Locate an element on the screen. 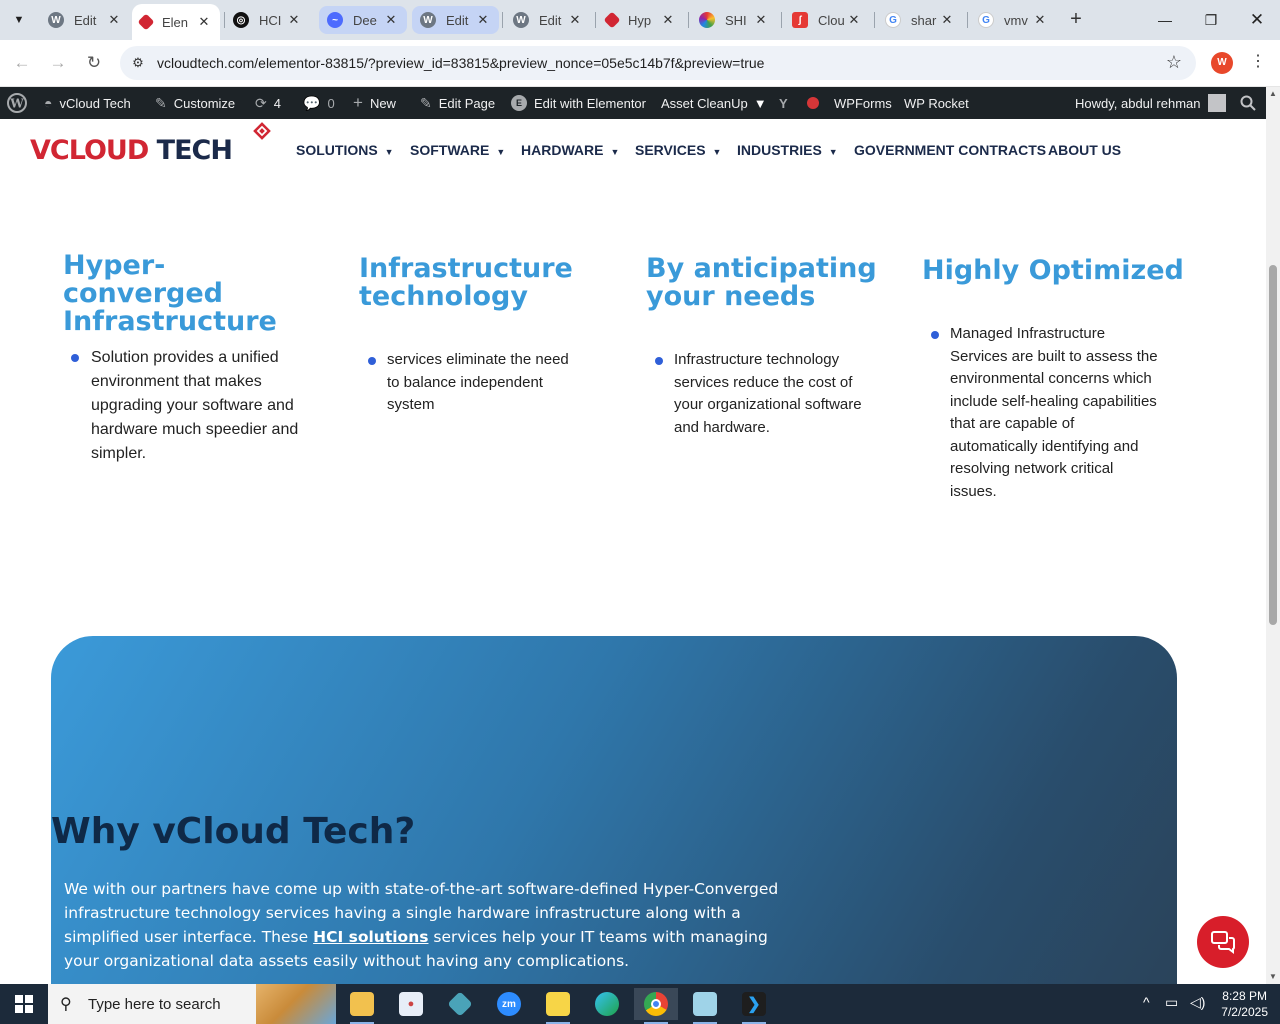 This screenshot has width=1280, height=1024. page-scrollbar: ▲ ▼ is located at coordinates (1273, 535).